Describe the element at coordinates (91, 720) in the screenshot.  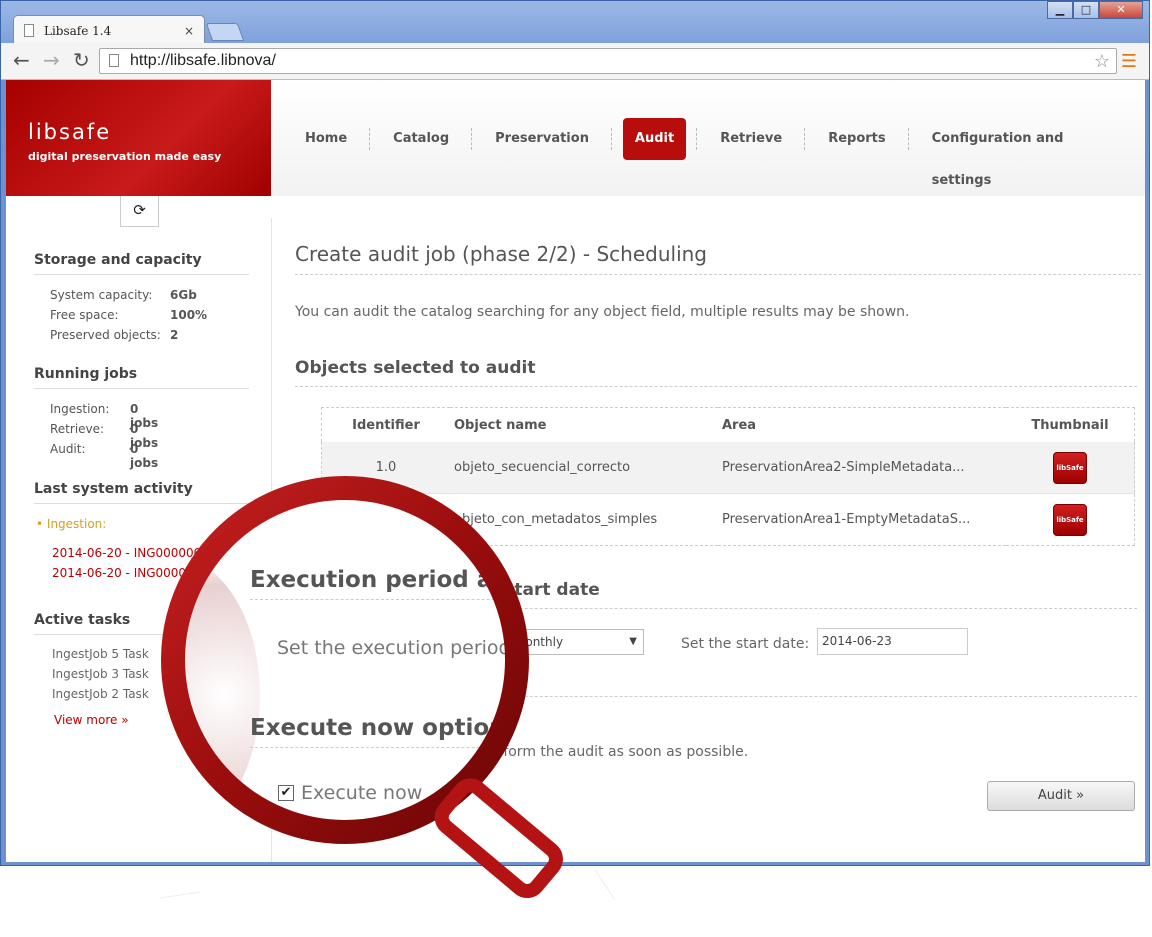
I see `view-more-link: View more »` at that location.